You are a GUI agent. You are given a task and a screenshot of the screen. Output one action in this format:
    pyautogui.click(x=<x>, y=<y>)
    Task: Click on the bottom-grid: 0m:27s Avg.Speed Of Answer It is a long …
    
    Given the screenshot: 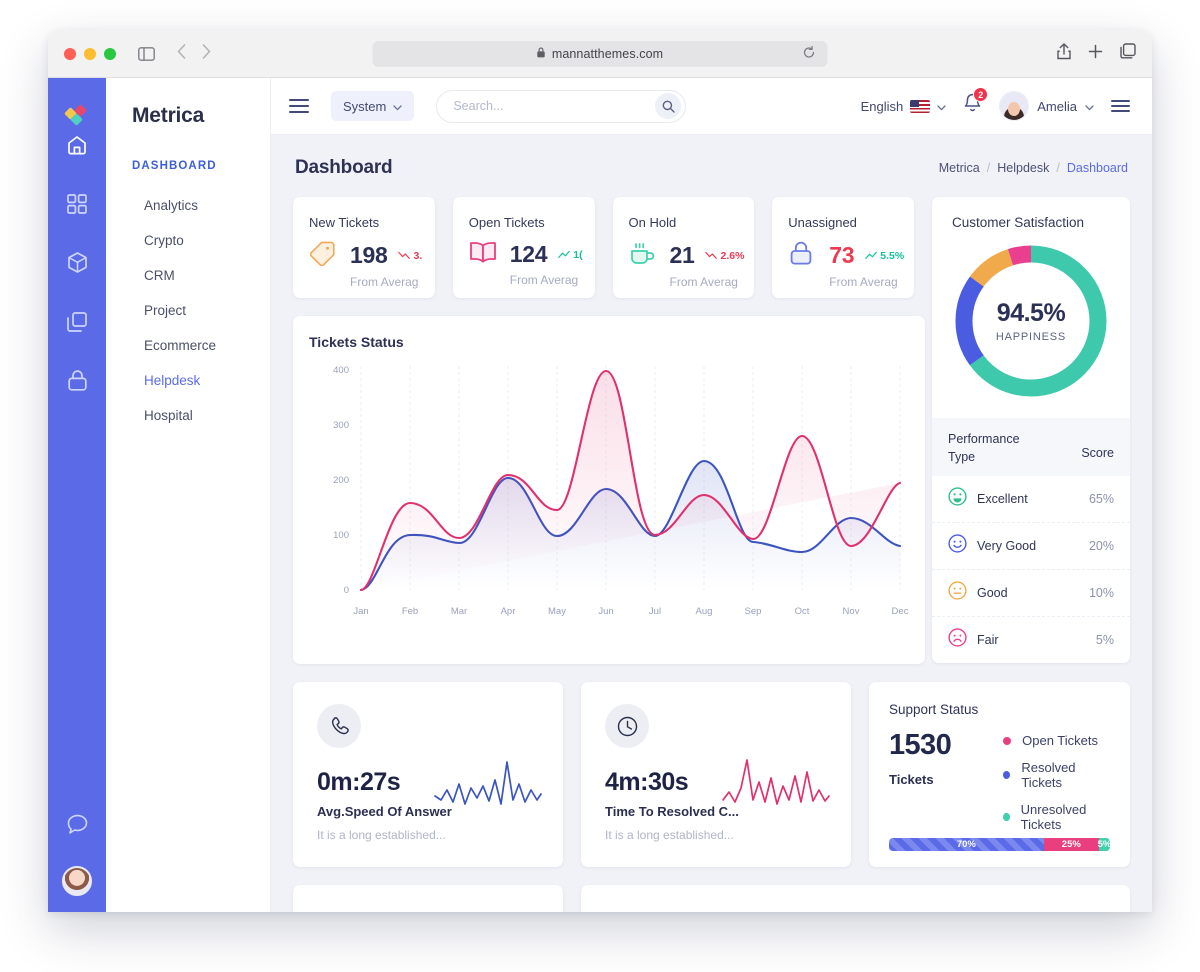 What is the action you would take?
    pyautogui.click(x=711, y=774)
    